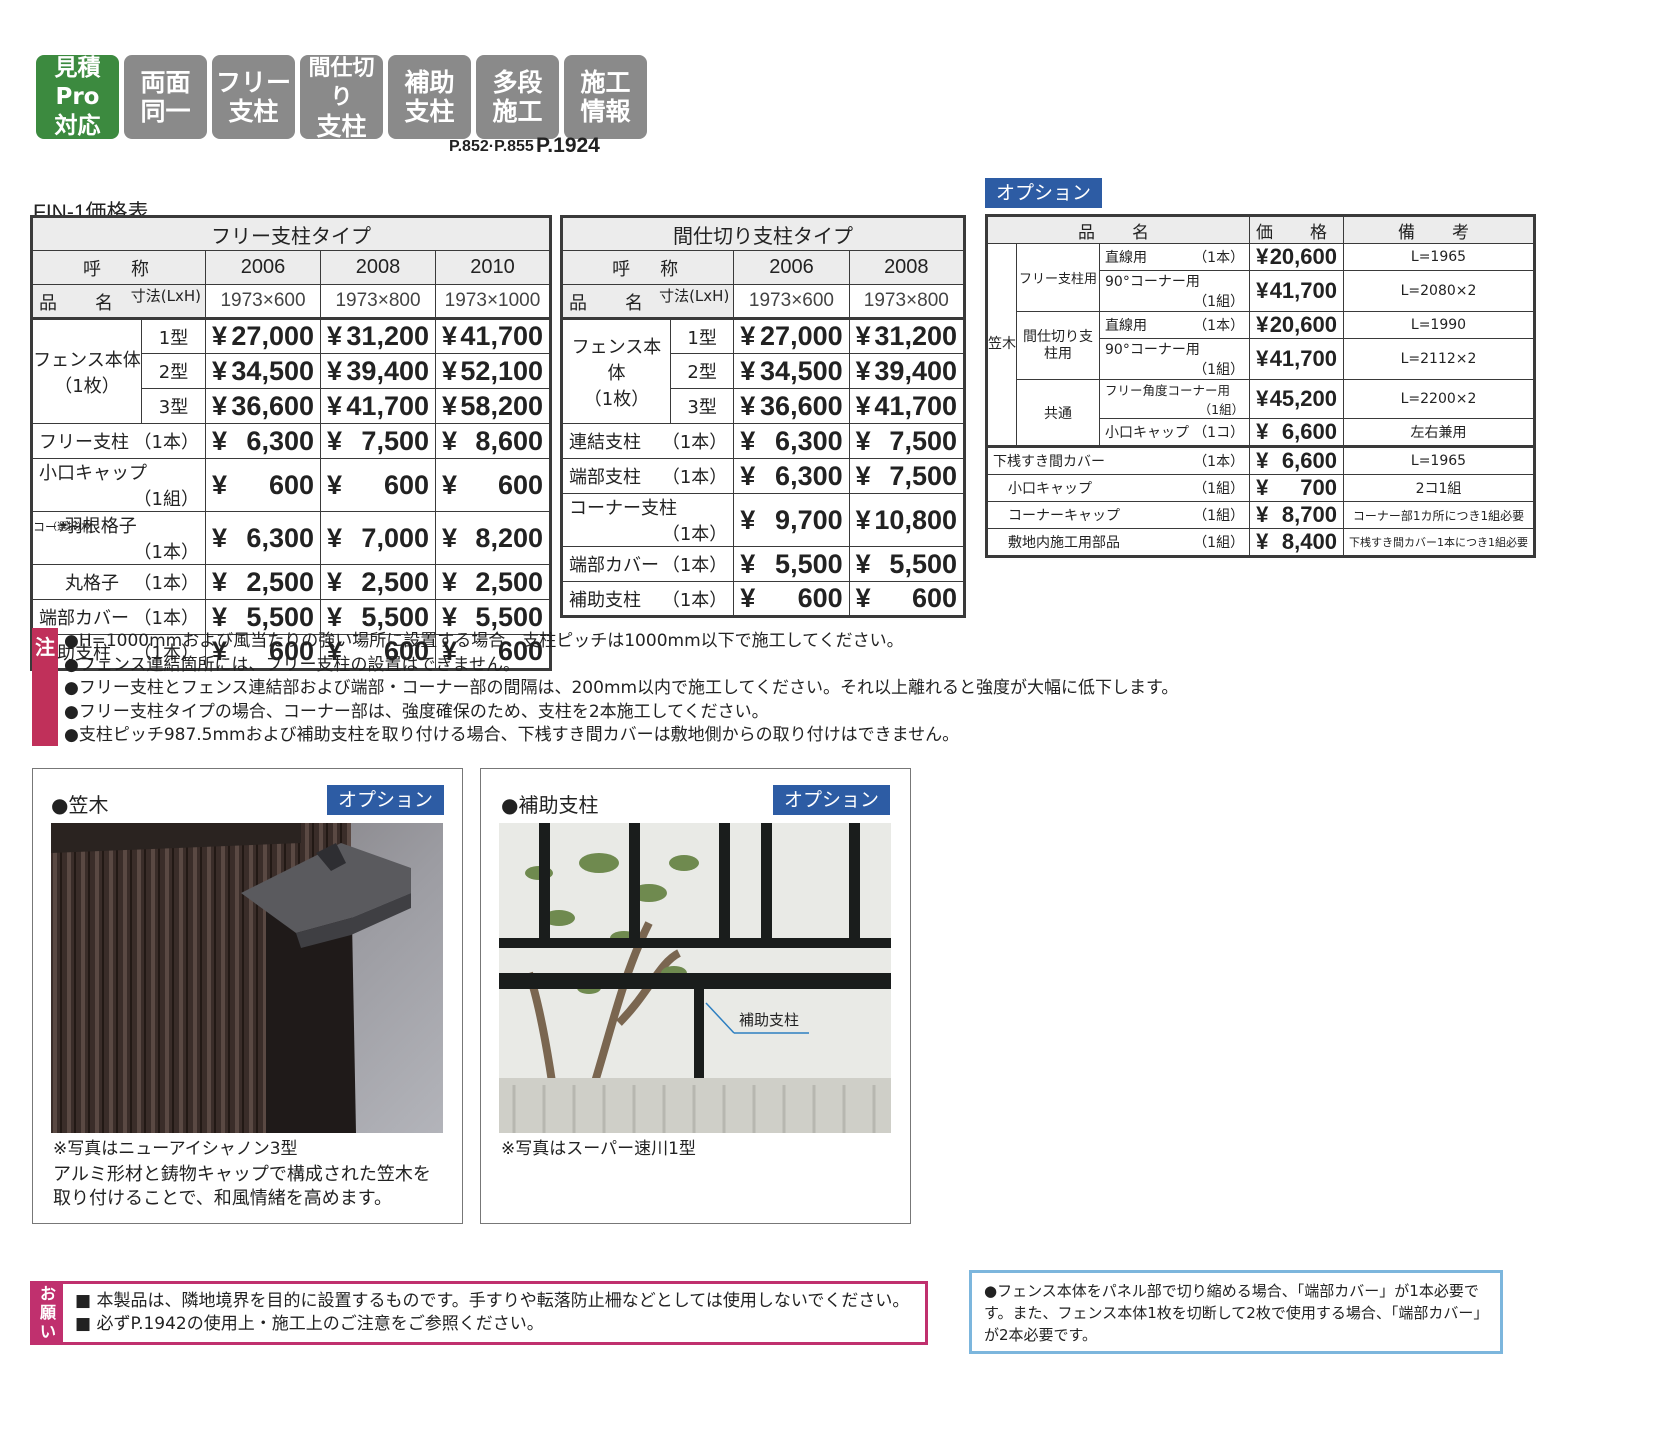 The width and height of the screenshot is (1658, 1452). Describe the element at coordinates (694, 296) in the screenshot. I see `dim-label: 寸法(LxH)` at that location.